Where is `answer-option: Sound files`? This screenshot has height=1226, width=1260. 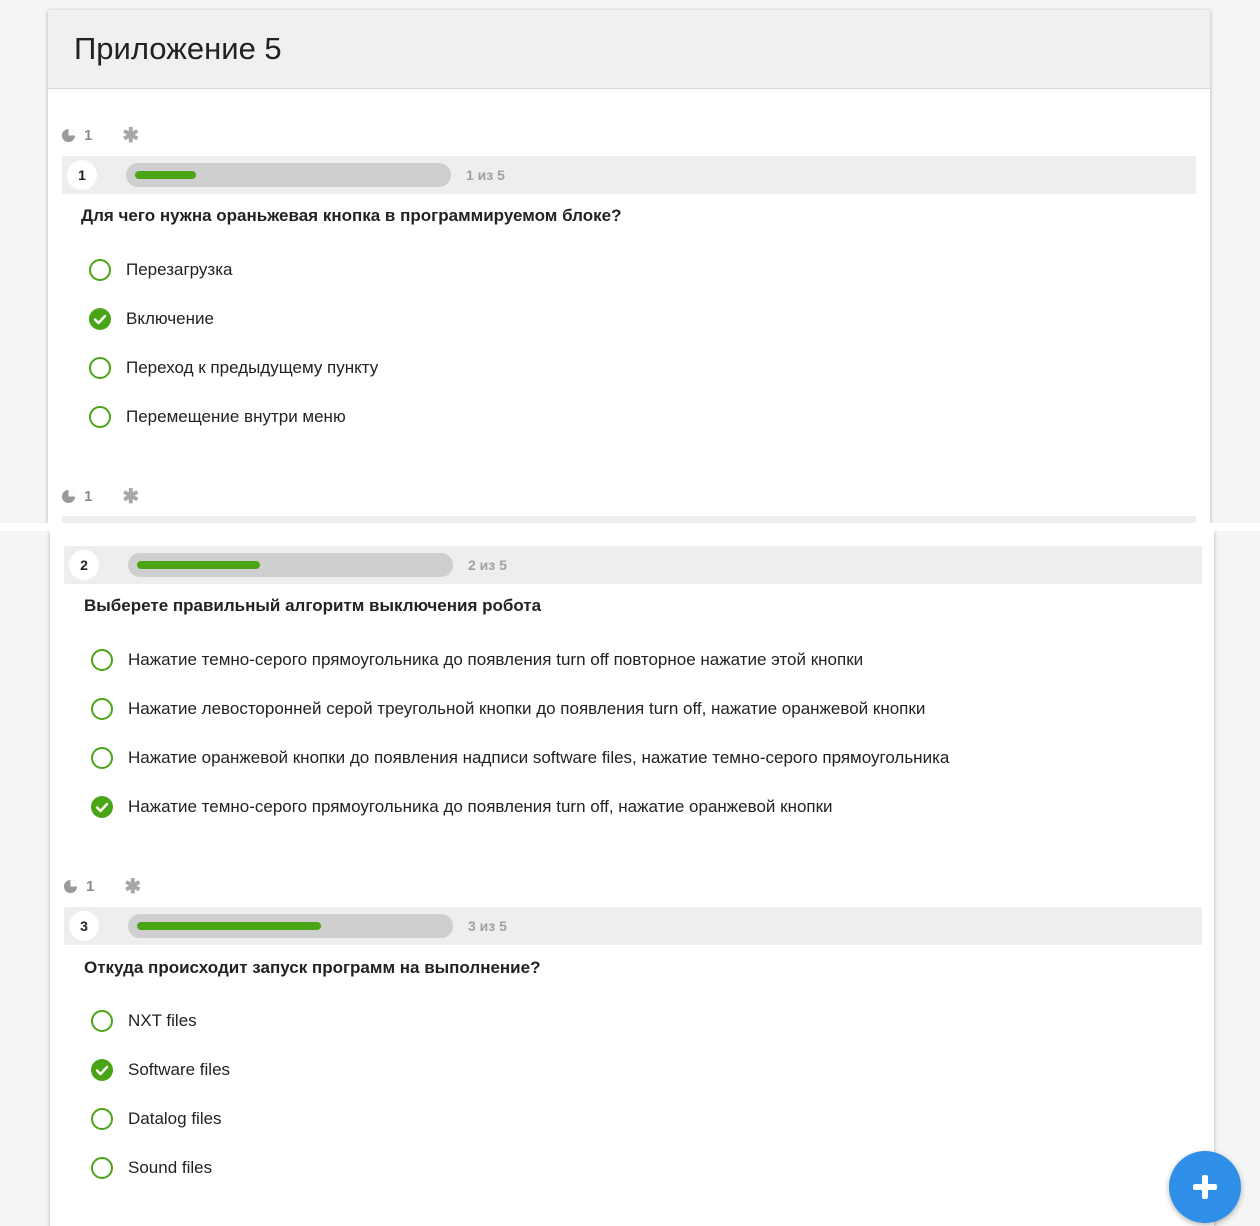
answer-option: Sound files is located at coordinates (160, 1167).